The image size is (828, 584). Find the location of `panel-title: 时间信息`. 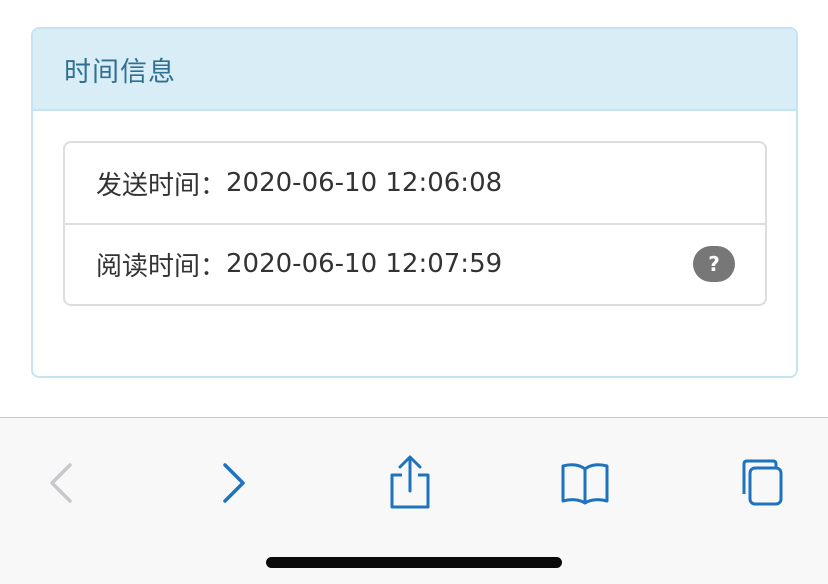

panel-title: 时间信息 is located at coordinates (120, 72).